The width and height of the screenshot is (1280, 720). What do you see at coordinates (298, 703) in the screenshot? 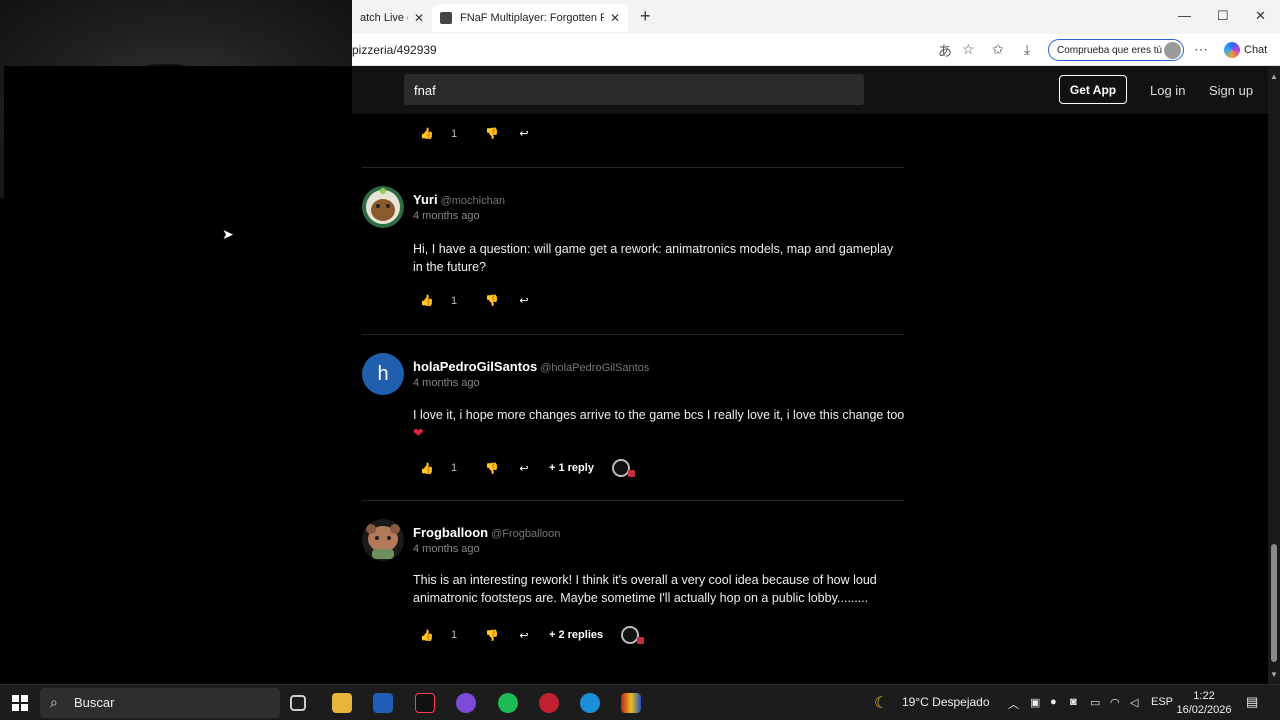
I see `task-view-icon` at bounding box center [298, 703].